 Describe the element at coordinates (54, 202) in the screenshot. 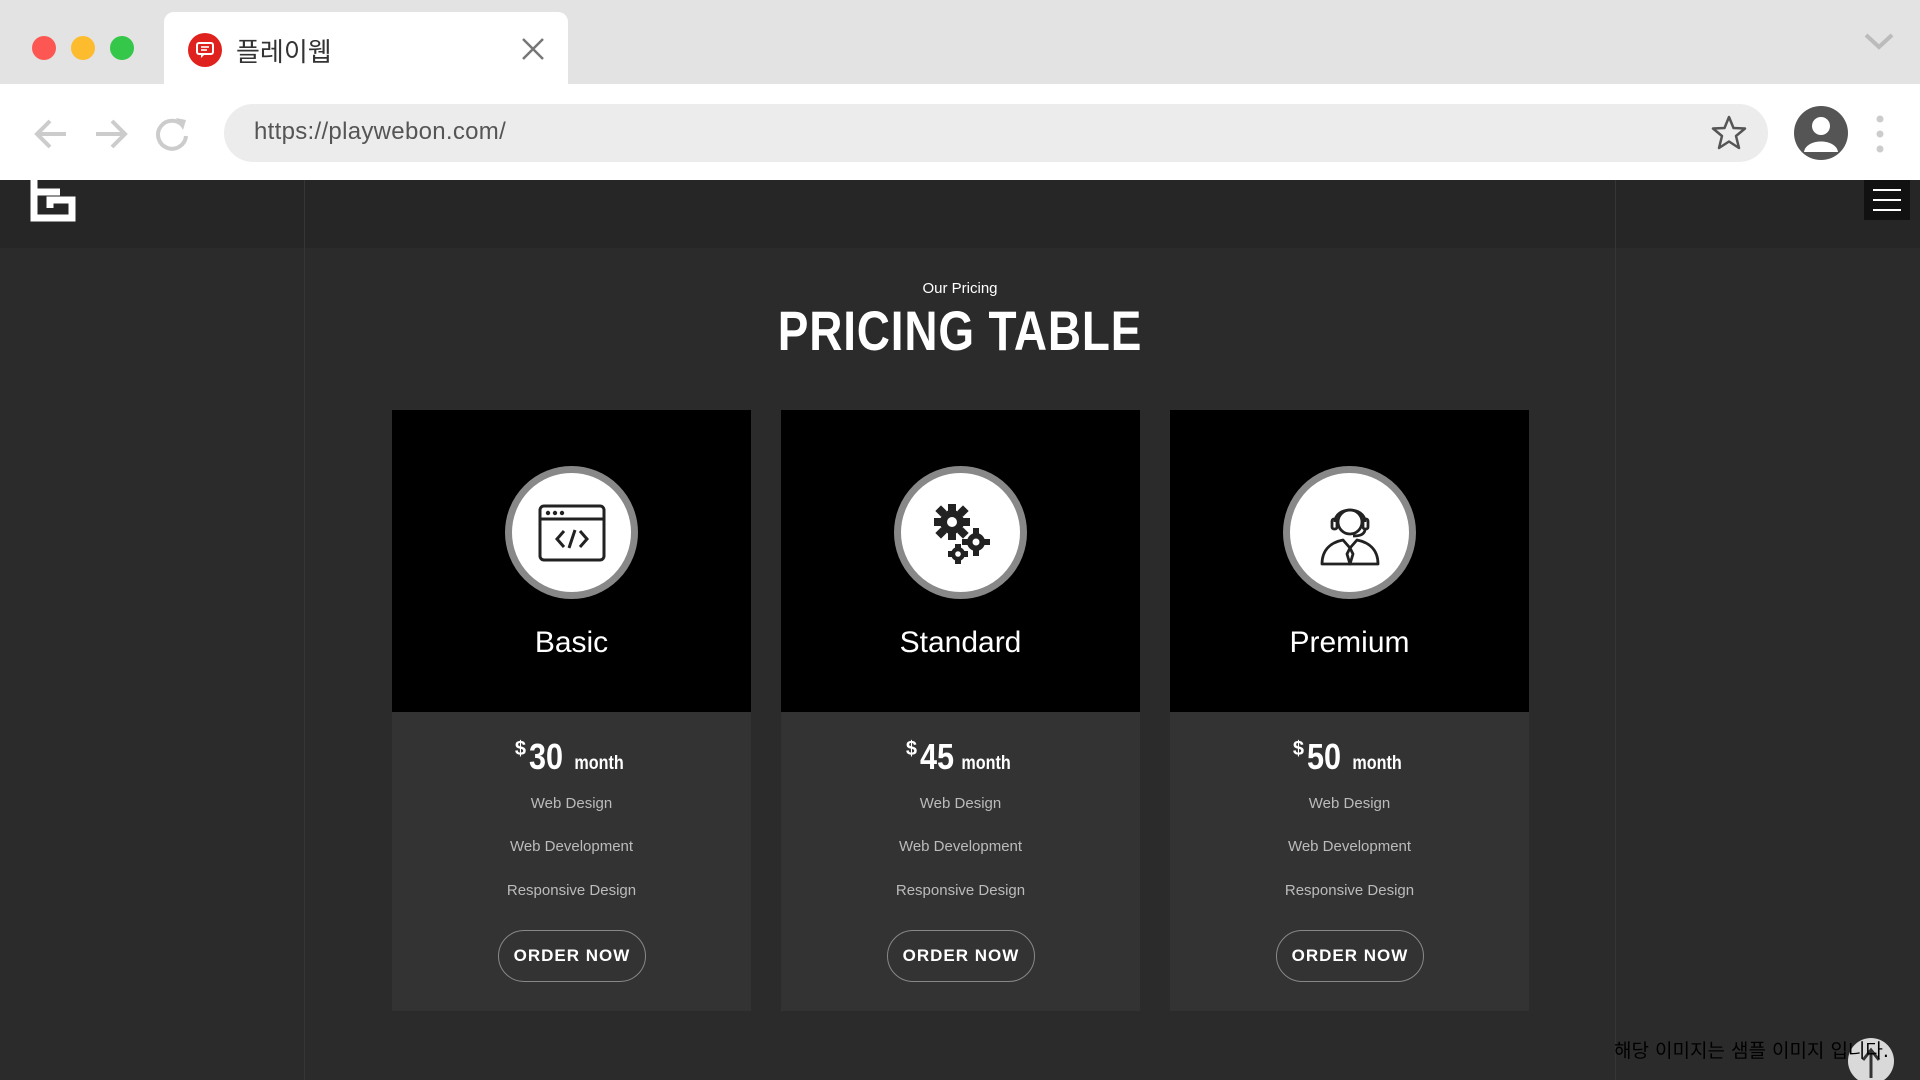

I see `site-logo` at that location.